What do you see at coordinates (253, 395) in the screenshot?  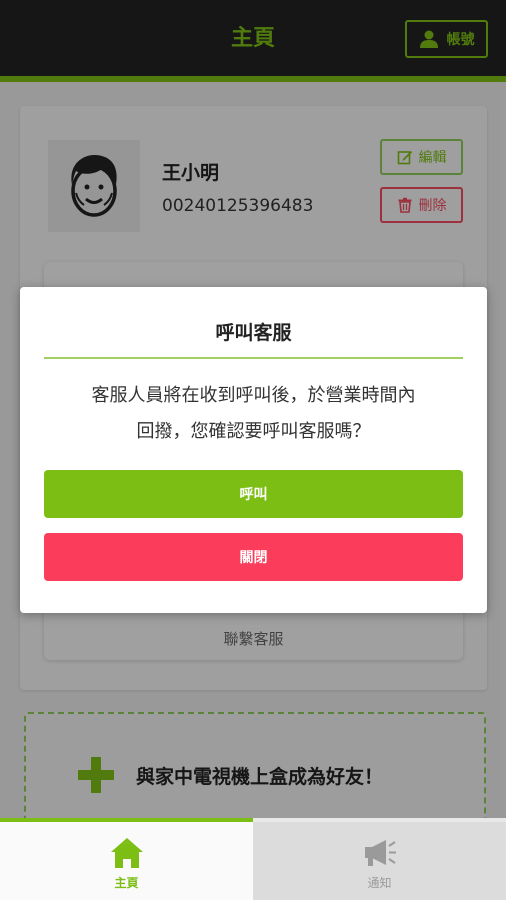 I see `dialog-message-line-1: 客服人員將在收到呼叫後，於營業時間內` at bounding box center [253, 395].